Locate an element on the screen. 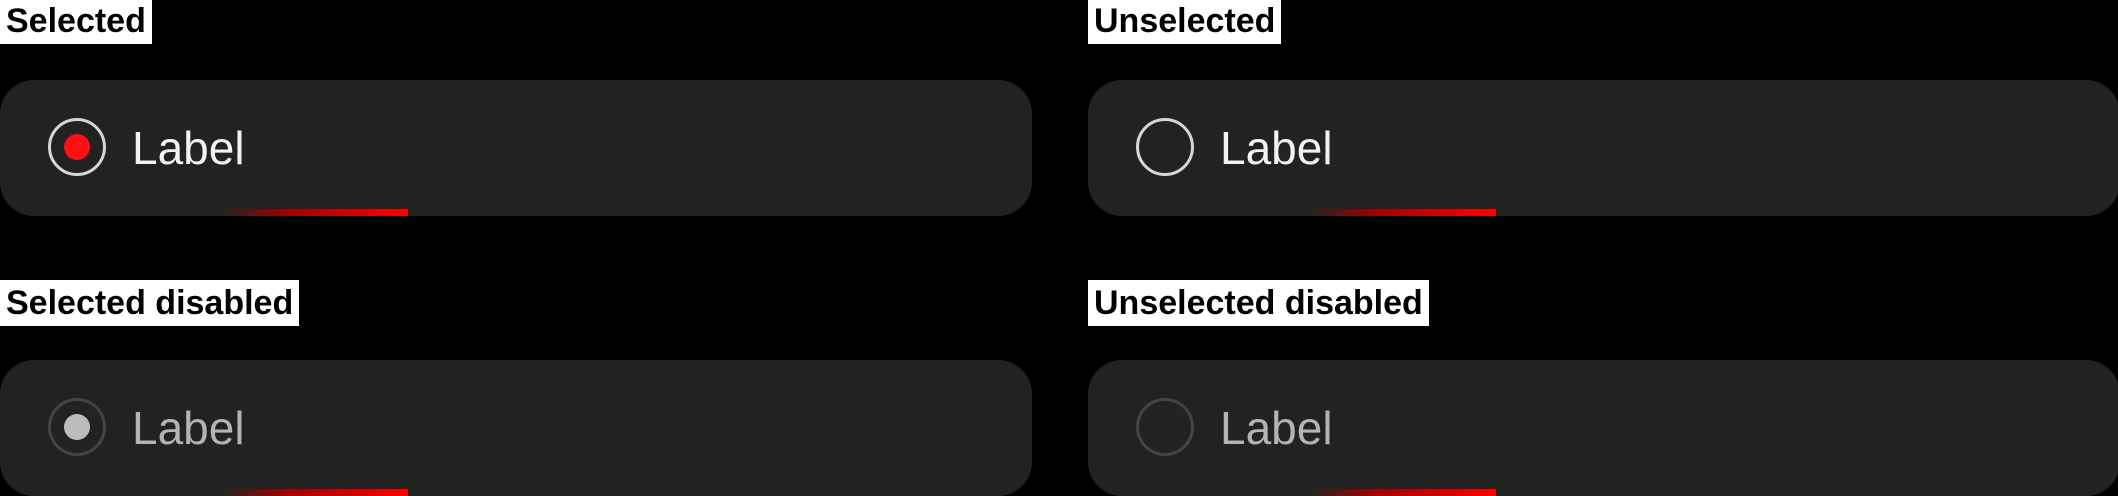  variant-title: Selected disabled is located at coordinates (150, 303).